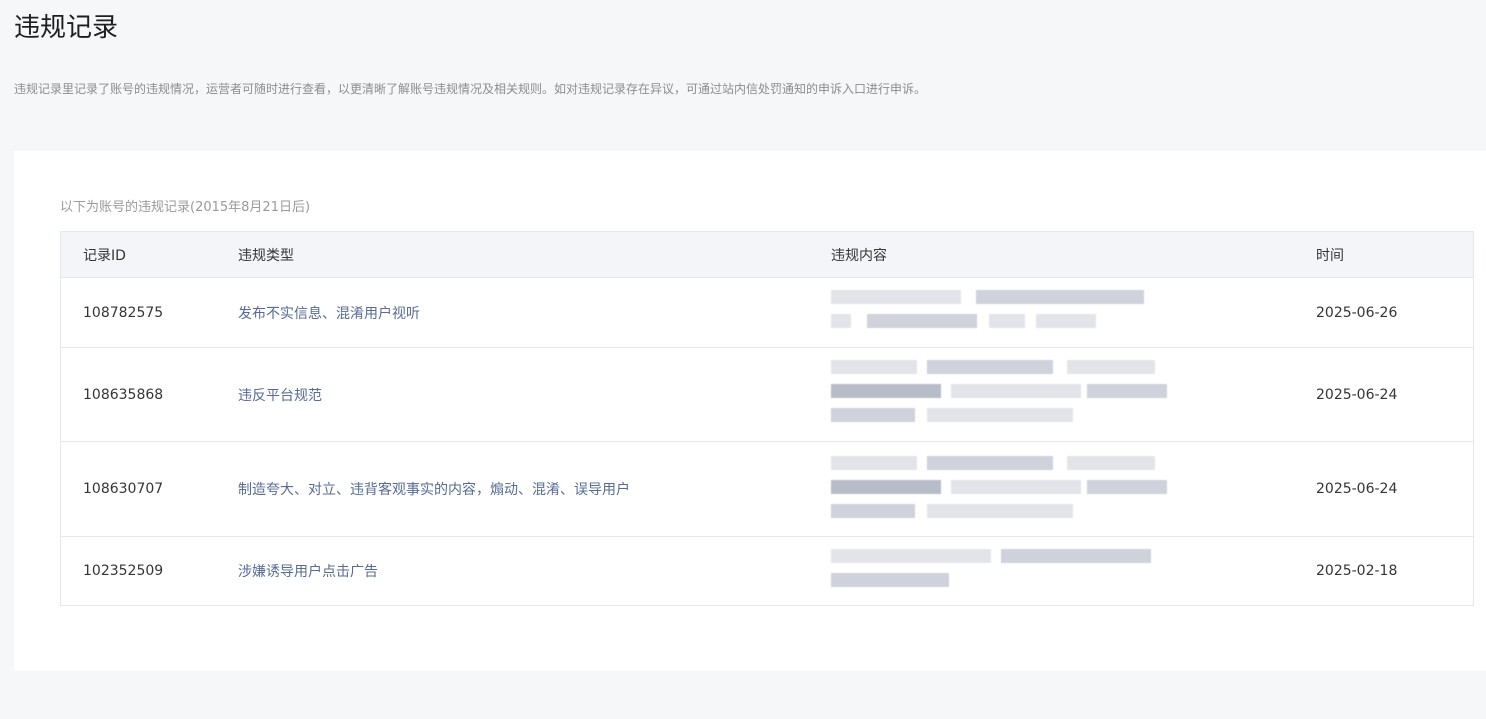  Describe the element at coordinates (104, 255) in the screenshot. I see `header-record-id: 记录ID` at that location.